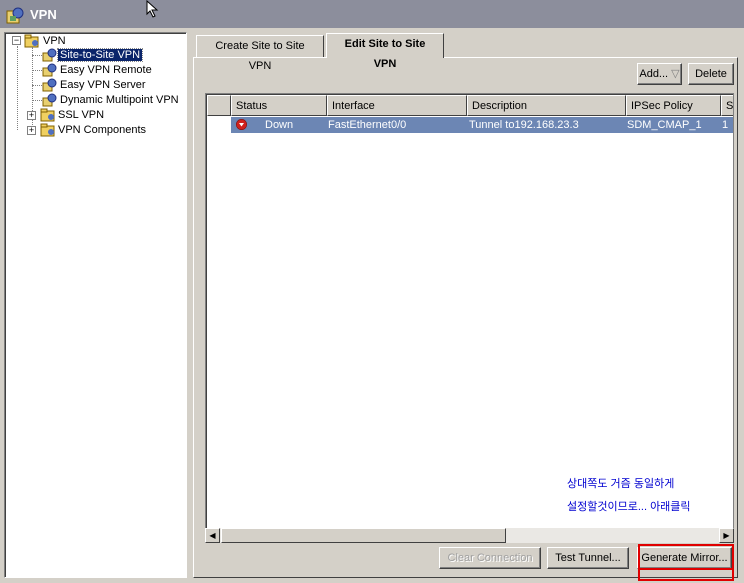 The image size is (744, 583). What do you see at coordinates (49, 70) in the screenshot?
I see `easy-vpn-remote-icon` at bounding box center [49, 70].